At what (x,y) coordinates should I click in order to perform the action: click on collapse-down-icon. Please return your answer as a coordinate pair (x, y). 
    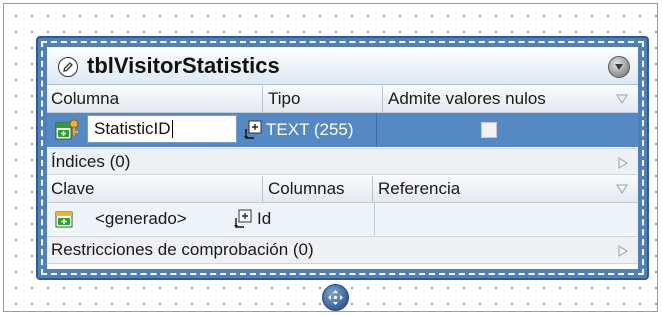
    Looking at the image, I should click on (619, 67).